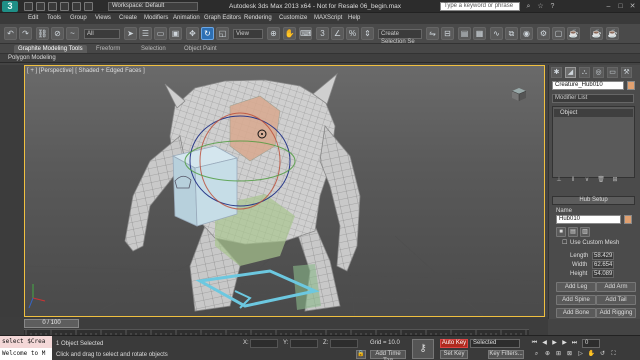  What do you see at coordinates (576, 300) in the screenshot?
I see `add-spine-button: Add Spine` at bounding box center [576, 300].